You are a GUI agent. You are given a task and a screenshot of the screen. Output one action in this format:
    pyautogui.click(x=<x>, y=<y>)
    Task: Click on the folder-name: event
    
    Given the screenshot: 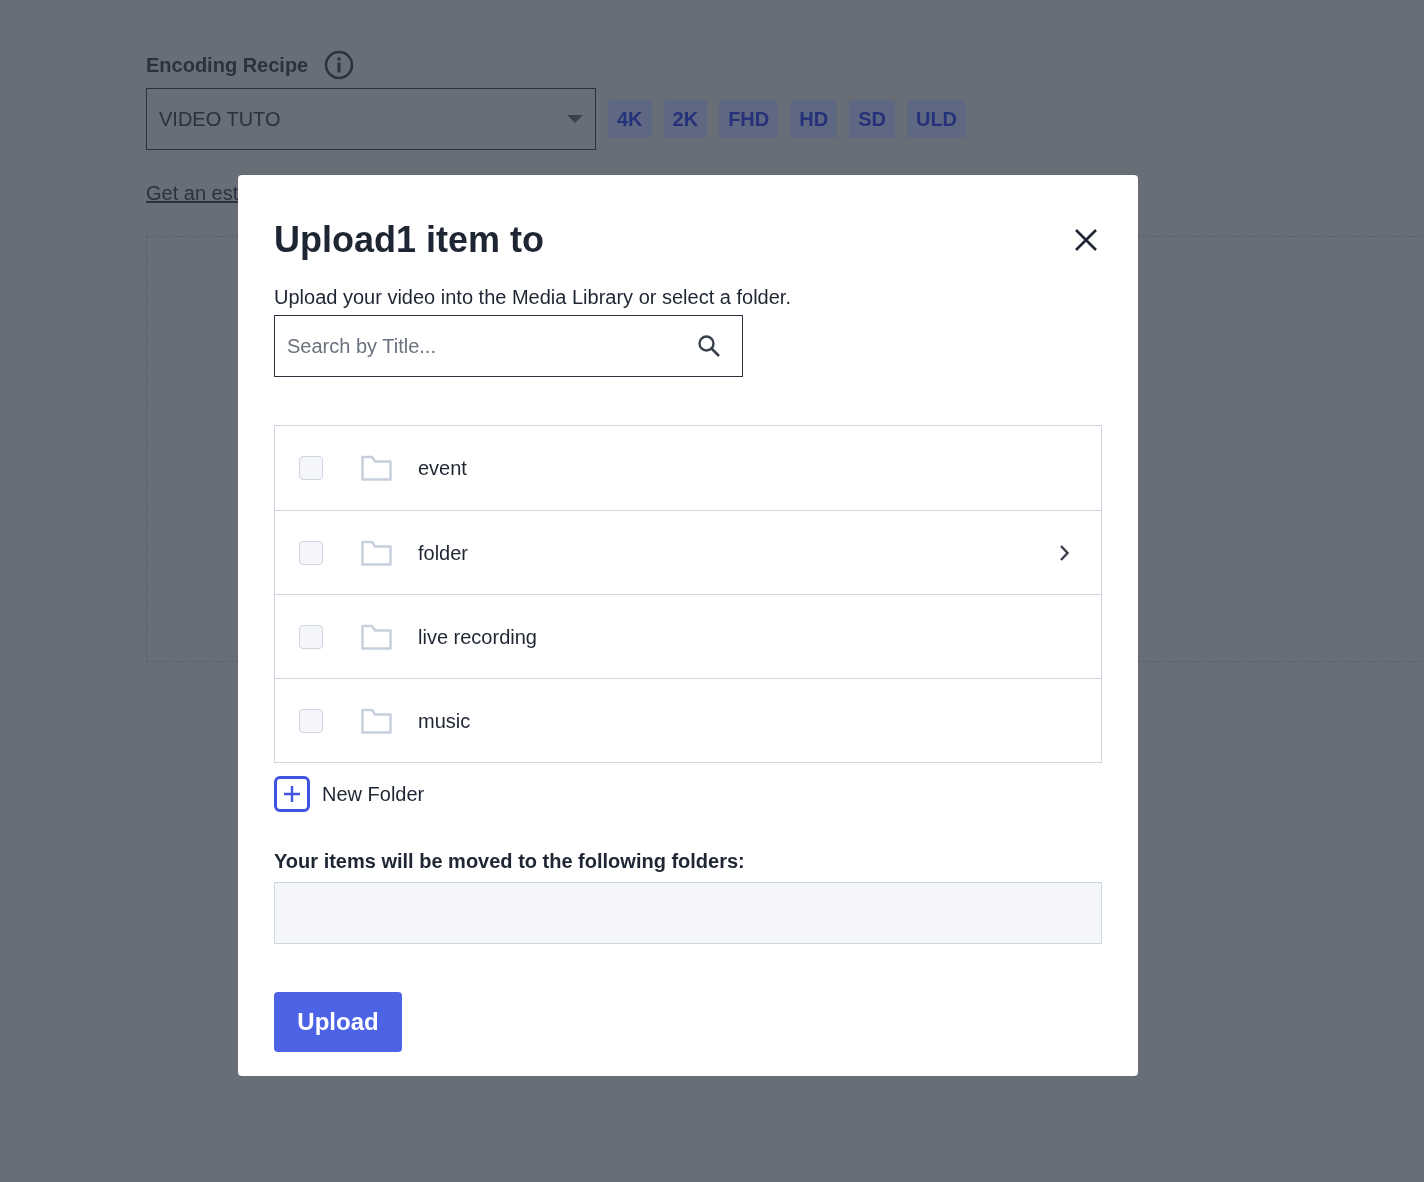 What is the action you would take?
    pyautogui.click(x=743, y=468)
    